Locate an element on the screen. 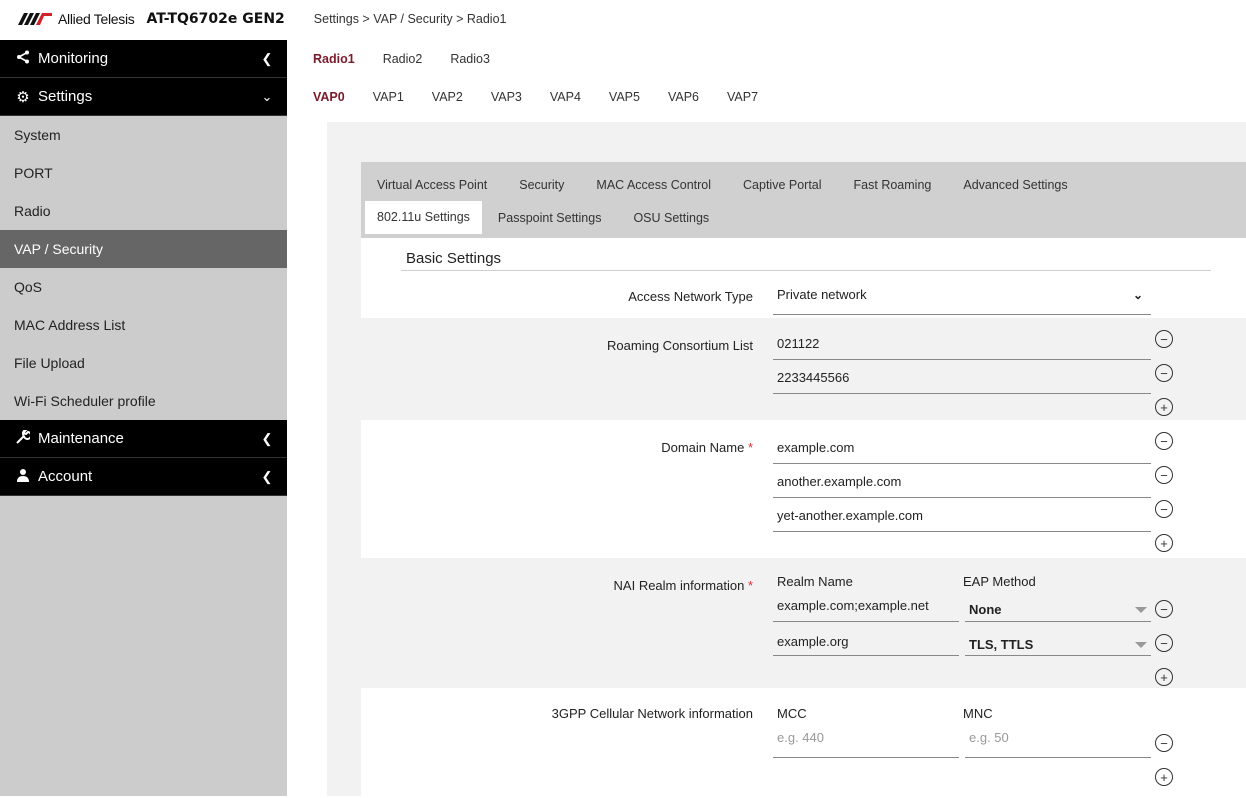 This screenshot has height=798, width=1246. sidebar-item-label: Settings is located at coordinates (65, 96).